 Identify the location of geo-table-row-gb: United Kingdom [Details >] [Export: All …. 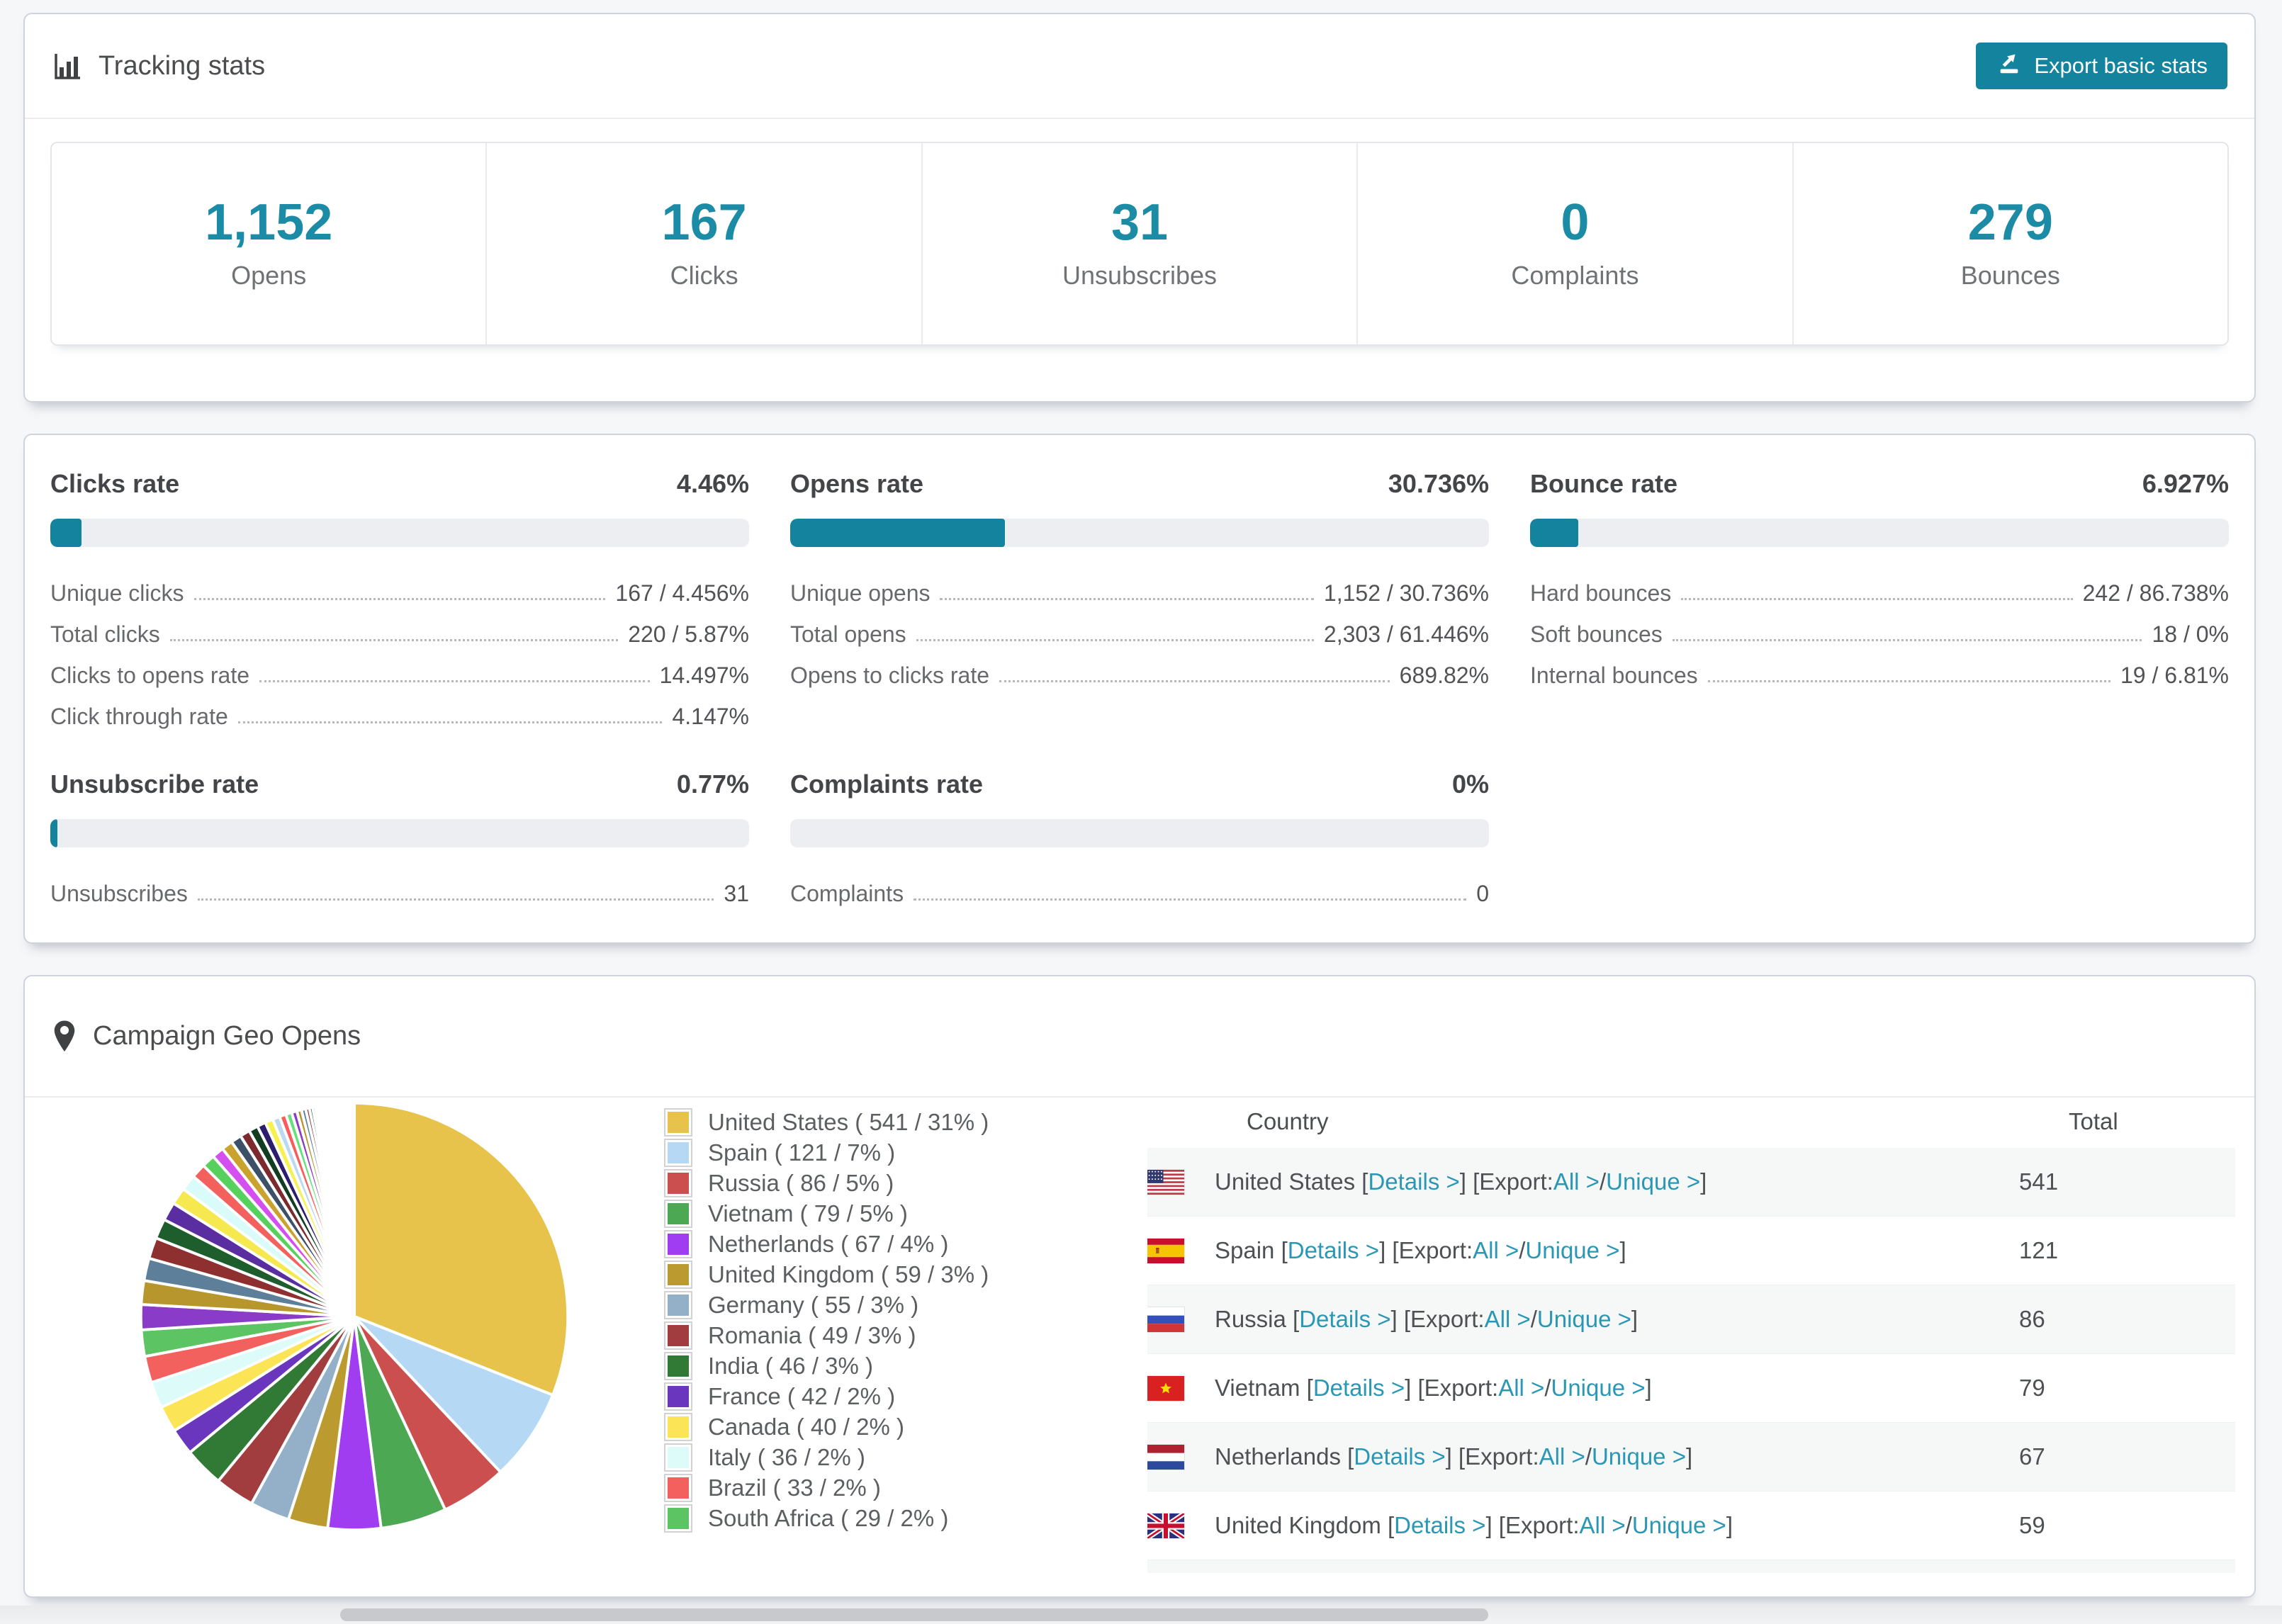
(1691, 1526).